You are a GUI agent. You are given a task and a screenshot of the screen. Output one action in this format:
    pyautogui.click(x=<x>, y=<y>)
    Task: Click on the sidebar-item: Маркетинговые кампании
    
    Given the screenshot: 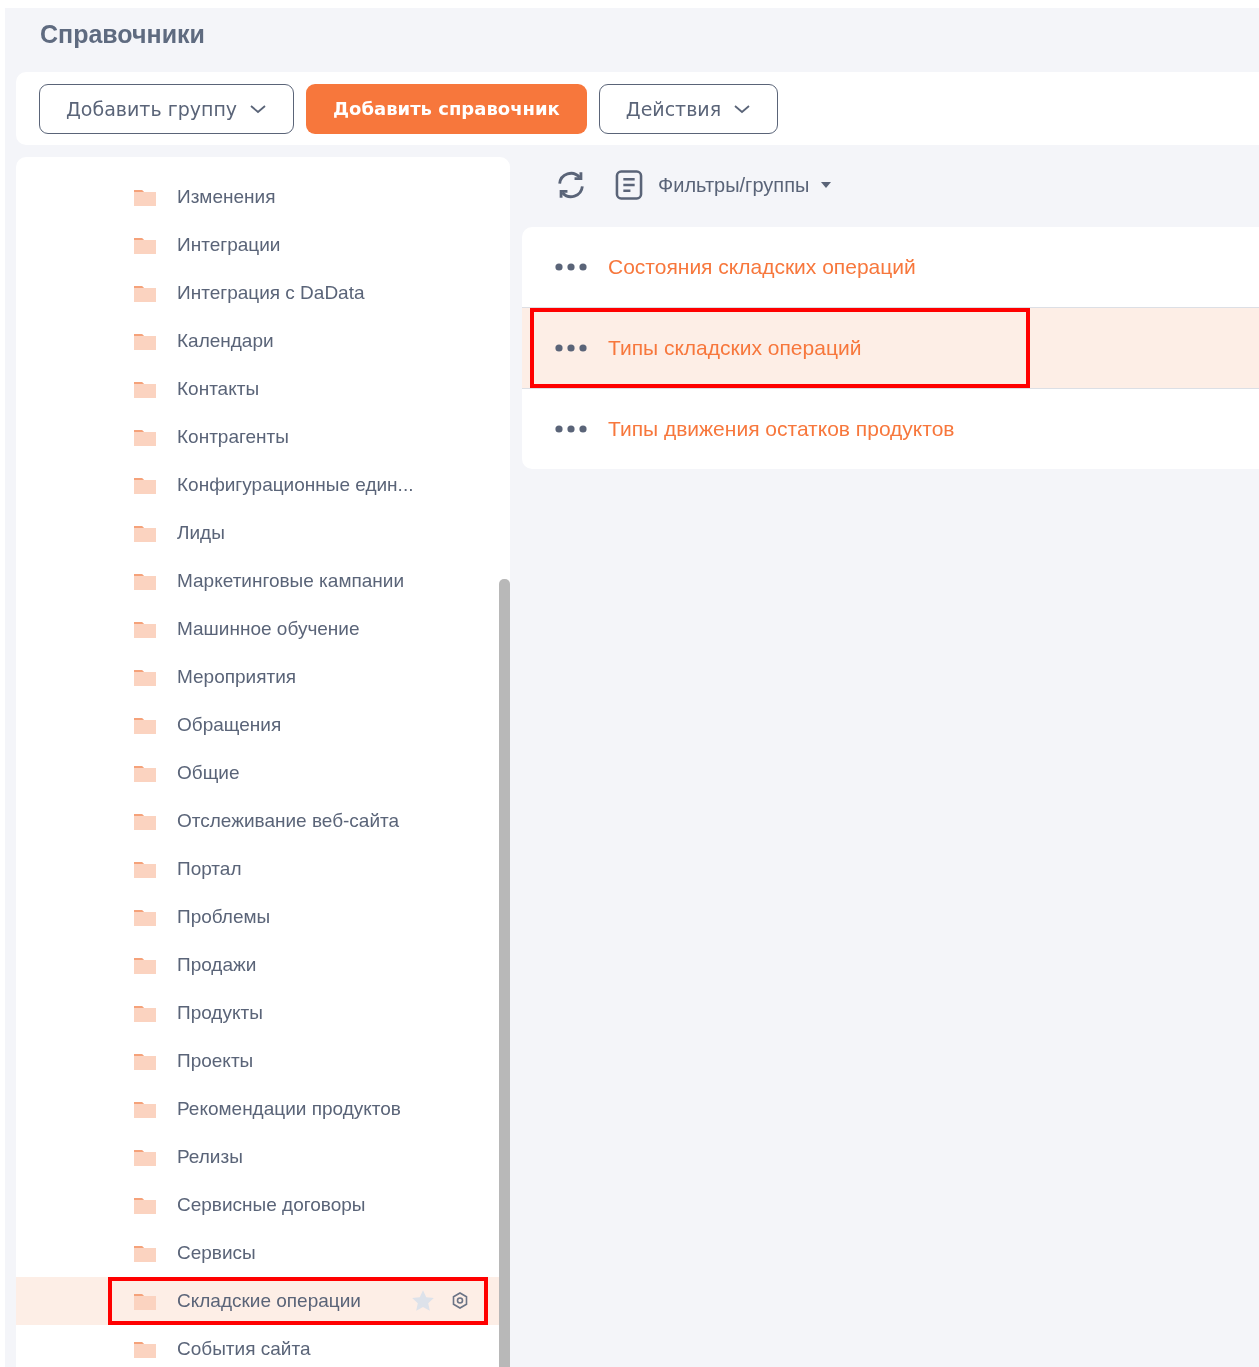 What is the action you would take?
    pyautogui.click(x=257, y=581)
    